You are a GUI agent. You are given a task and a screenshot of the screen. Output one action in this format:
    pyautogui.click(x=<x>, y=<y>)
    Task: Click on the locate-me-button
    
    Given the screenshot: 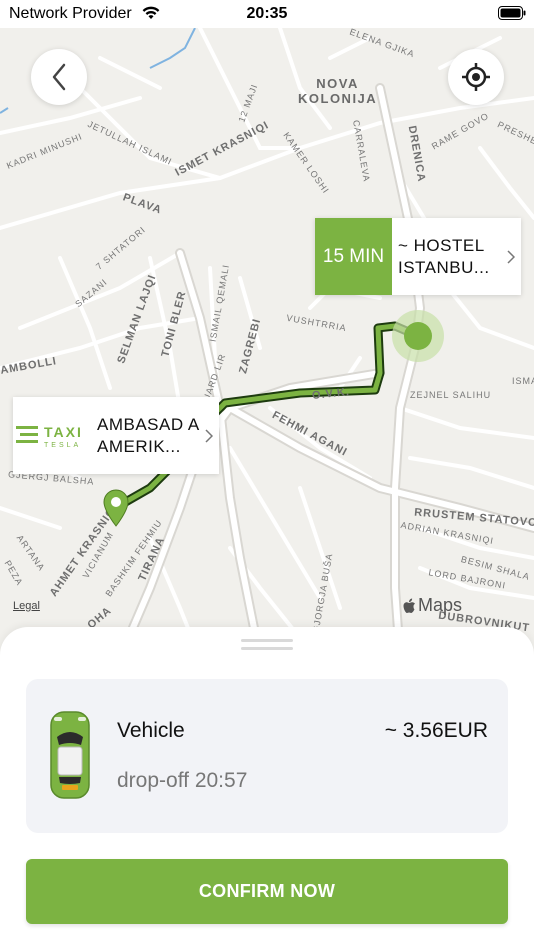 What is the action you would take?
    pyautogui.click(x=476, y=77)
    